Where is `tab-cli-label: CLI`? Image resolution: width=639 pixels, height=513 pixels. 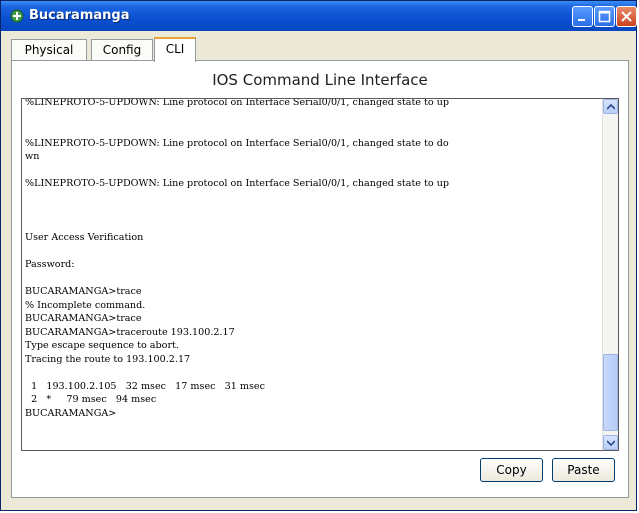 tab-cli-label: CLI is located at coordinates (175, 49).